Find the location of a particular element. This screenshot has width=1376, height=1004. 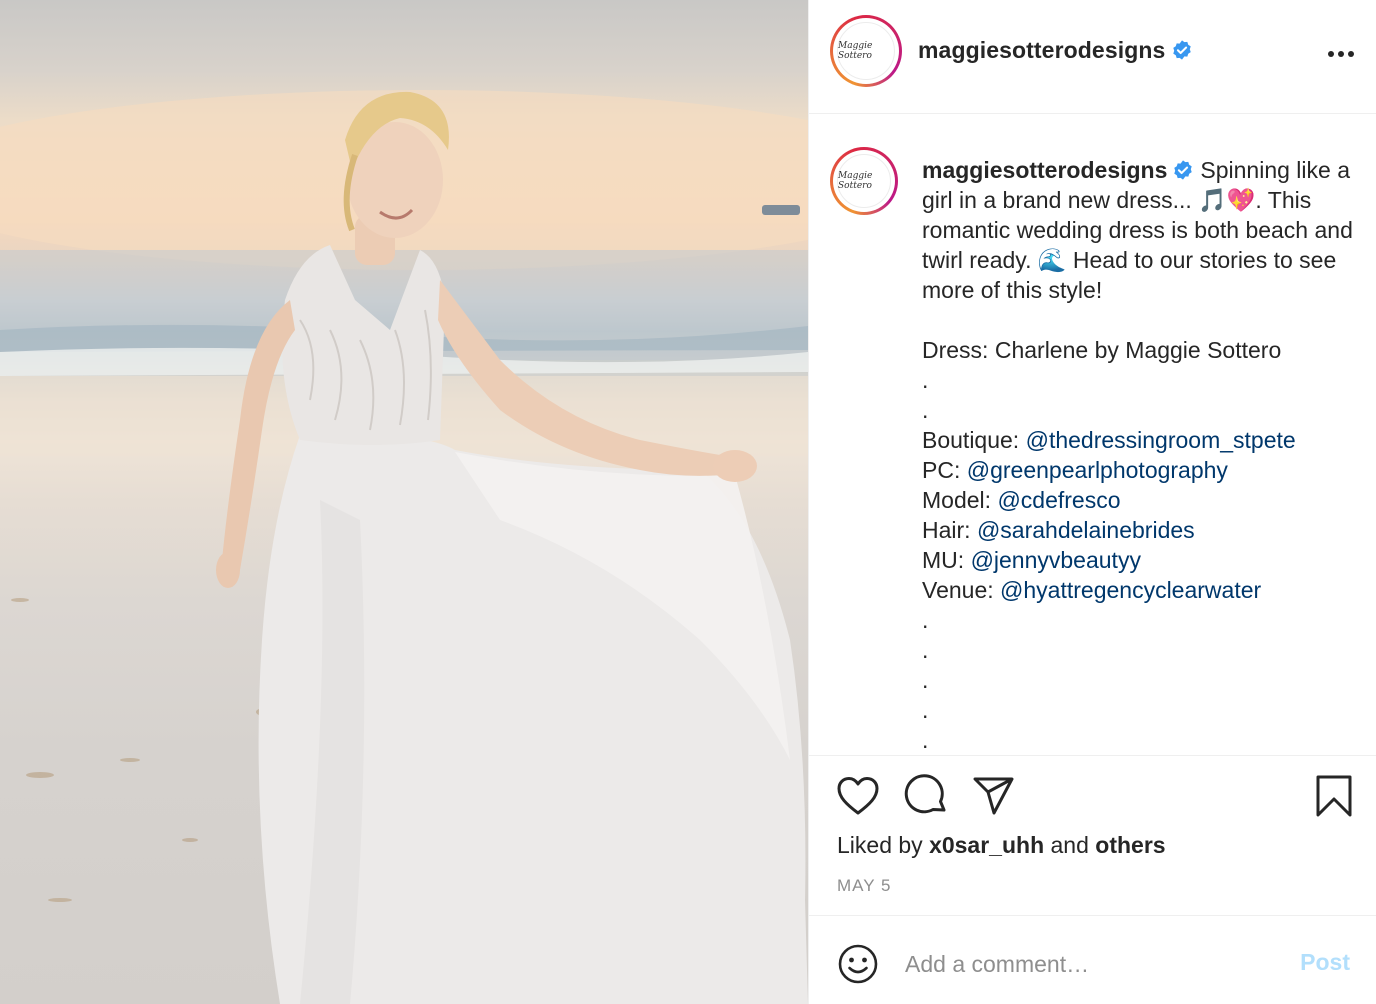

post-date: MAY 5 is located at coordinates (864, 886).